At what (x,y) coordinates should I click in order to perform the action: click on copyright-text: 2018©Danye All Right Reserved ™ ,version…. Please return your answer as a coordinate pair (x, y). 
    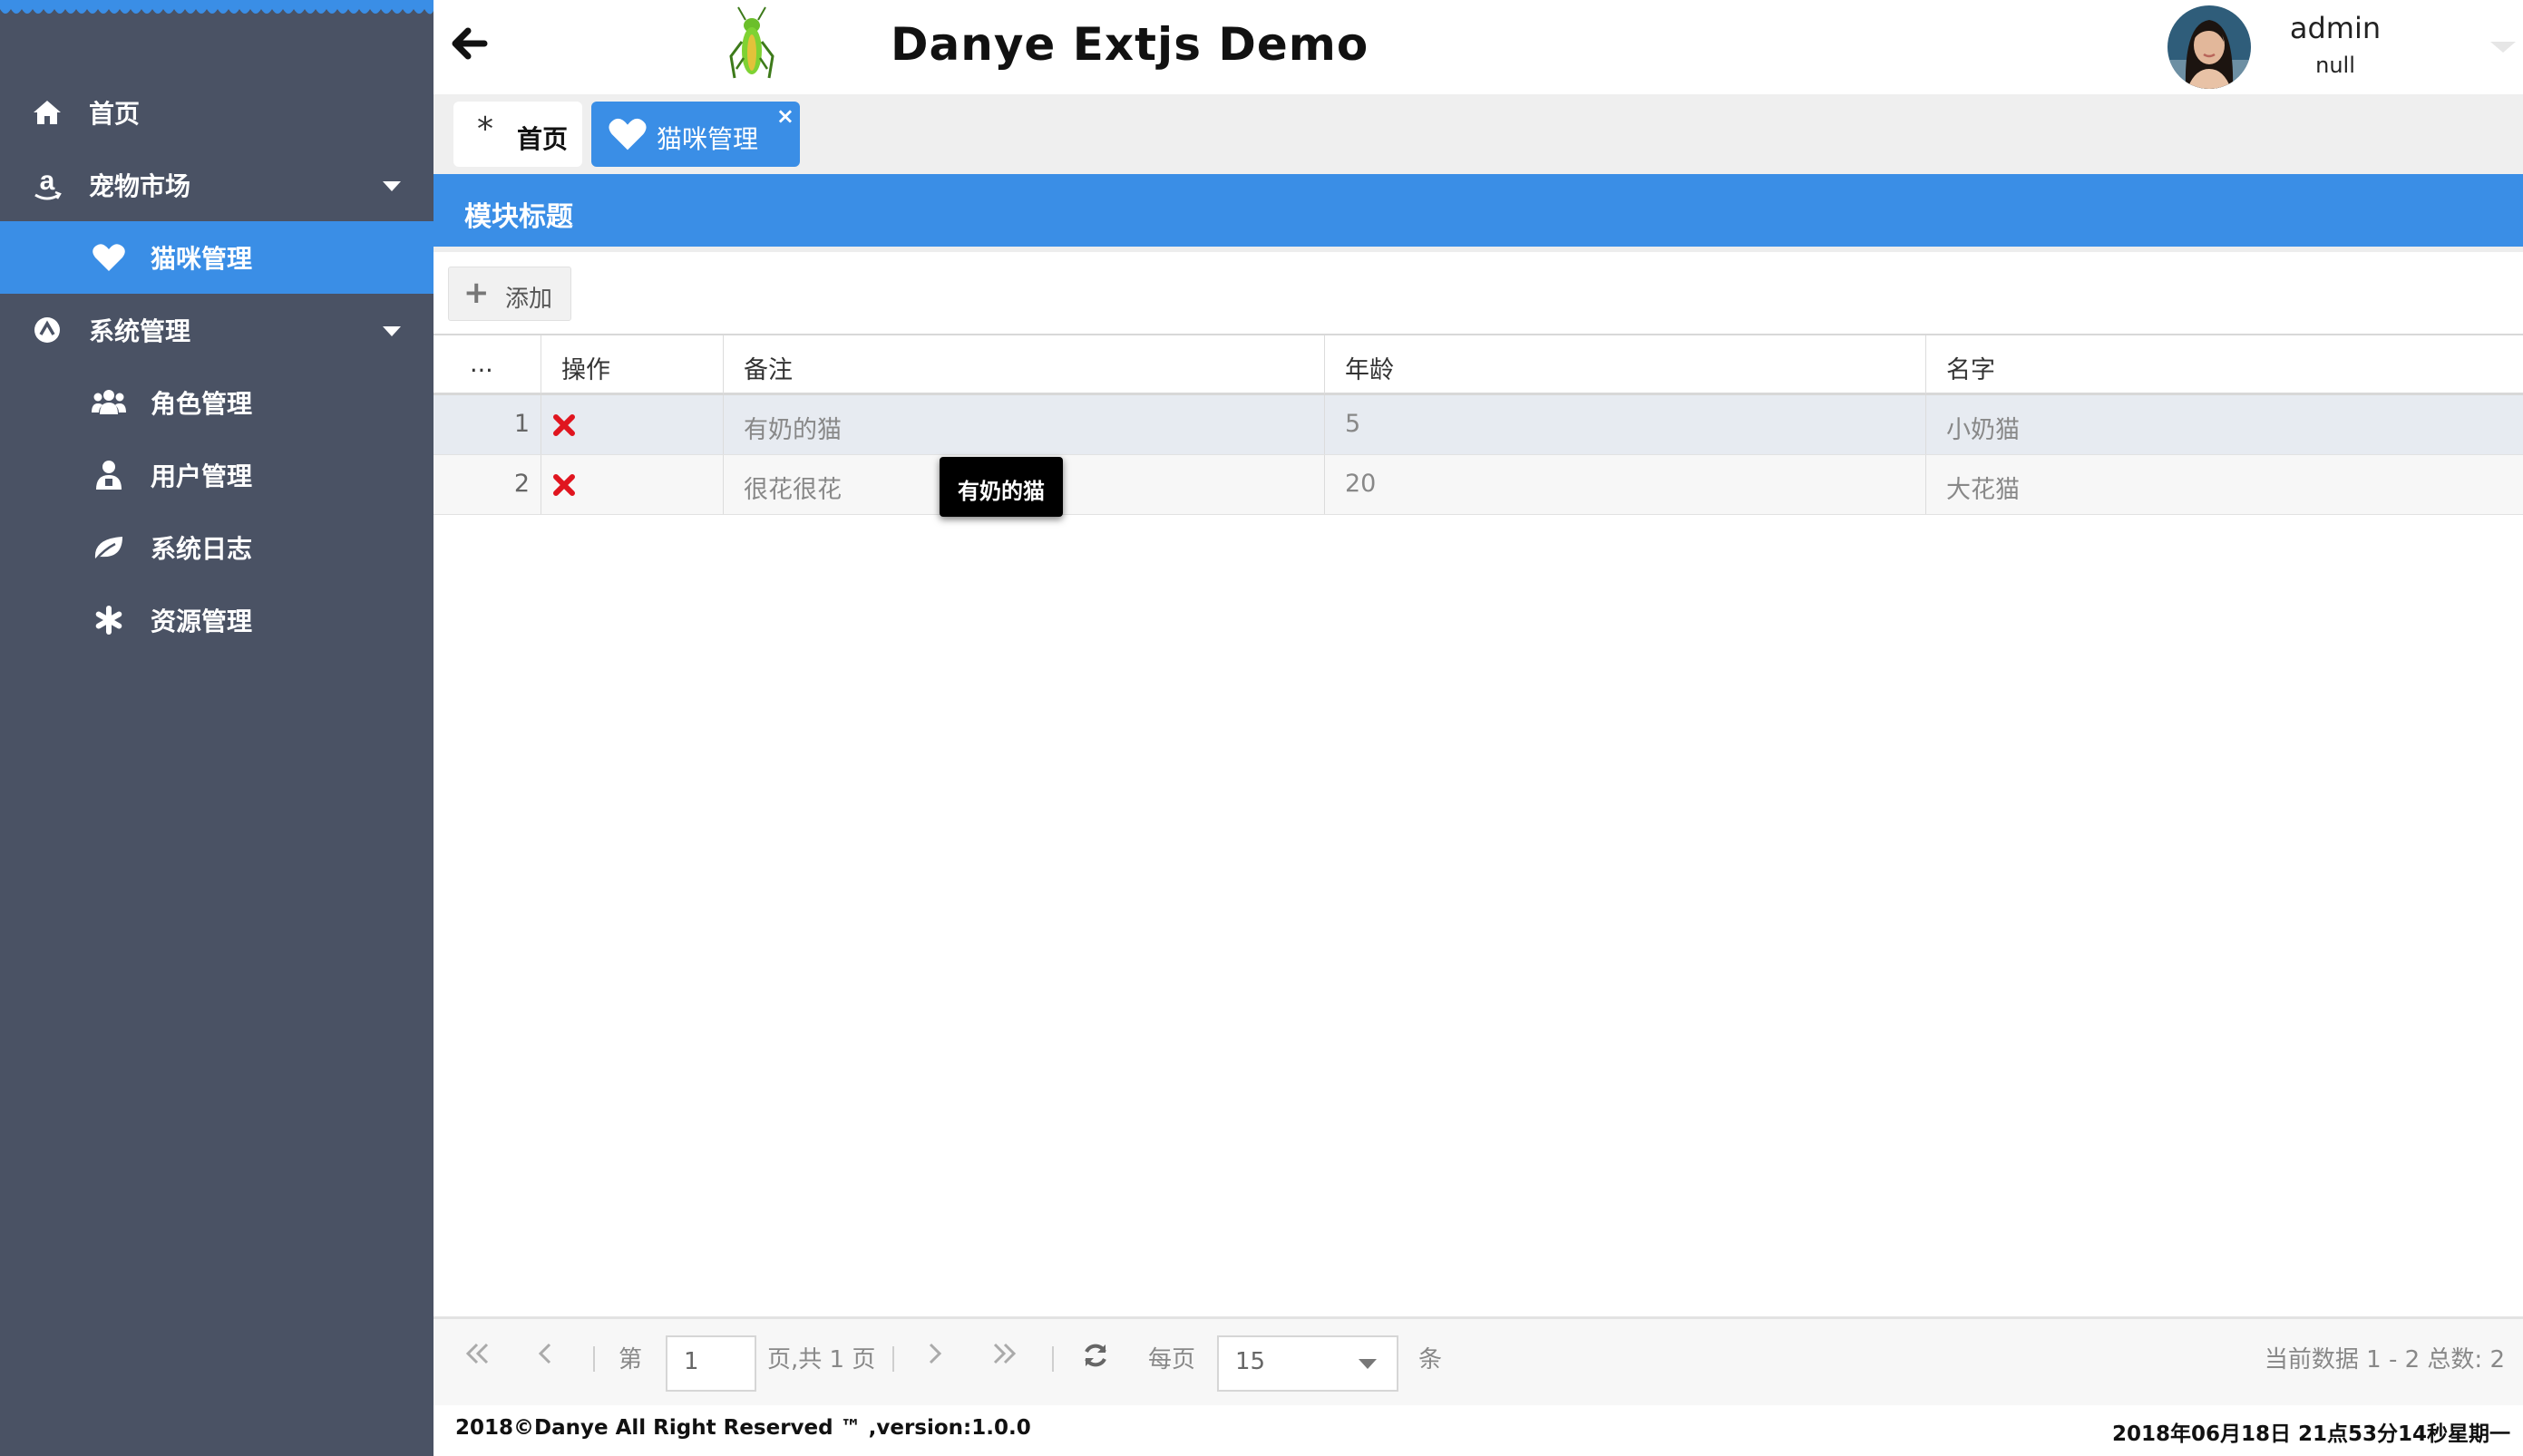
    Looking at the image, I should click on (743, 1428).